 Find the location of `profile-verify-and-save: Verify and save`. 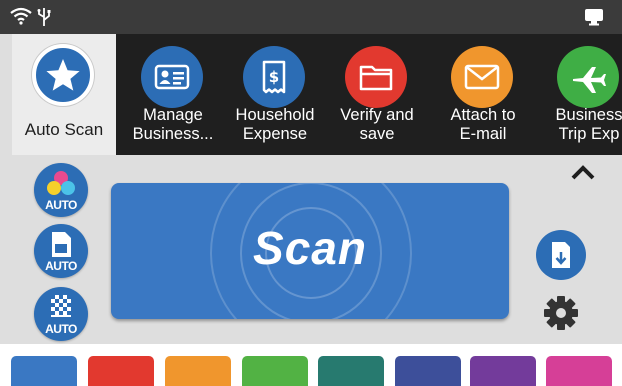

profile-verify-and-save: Verify and save is located at coordinates (377, 94).